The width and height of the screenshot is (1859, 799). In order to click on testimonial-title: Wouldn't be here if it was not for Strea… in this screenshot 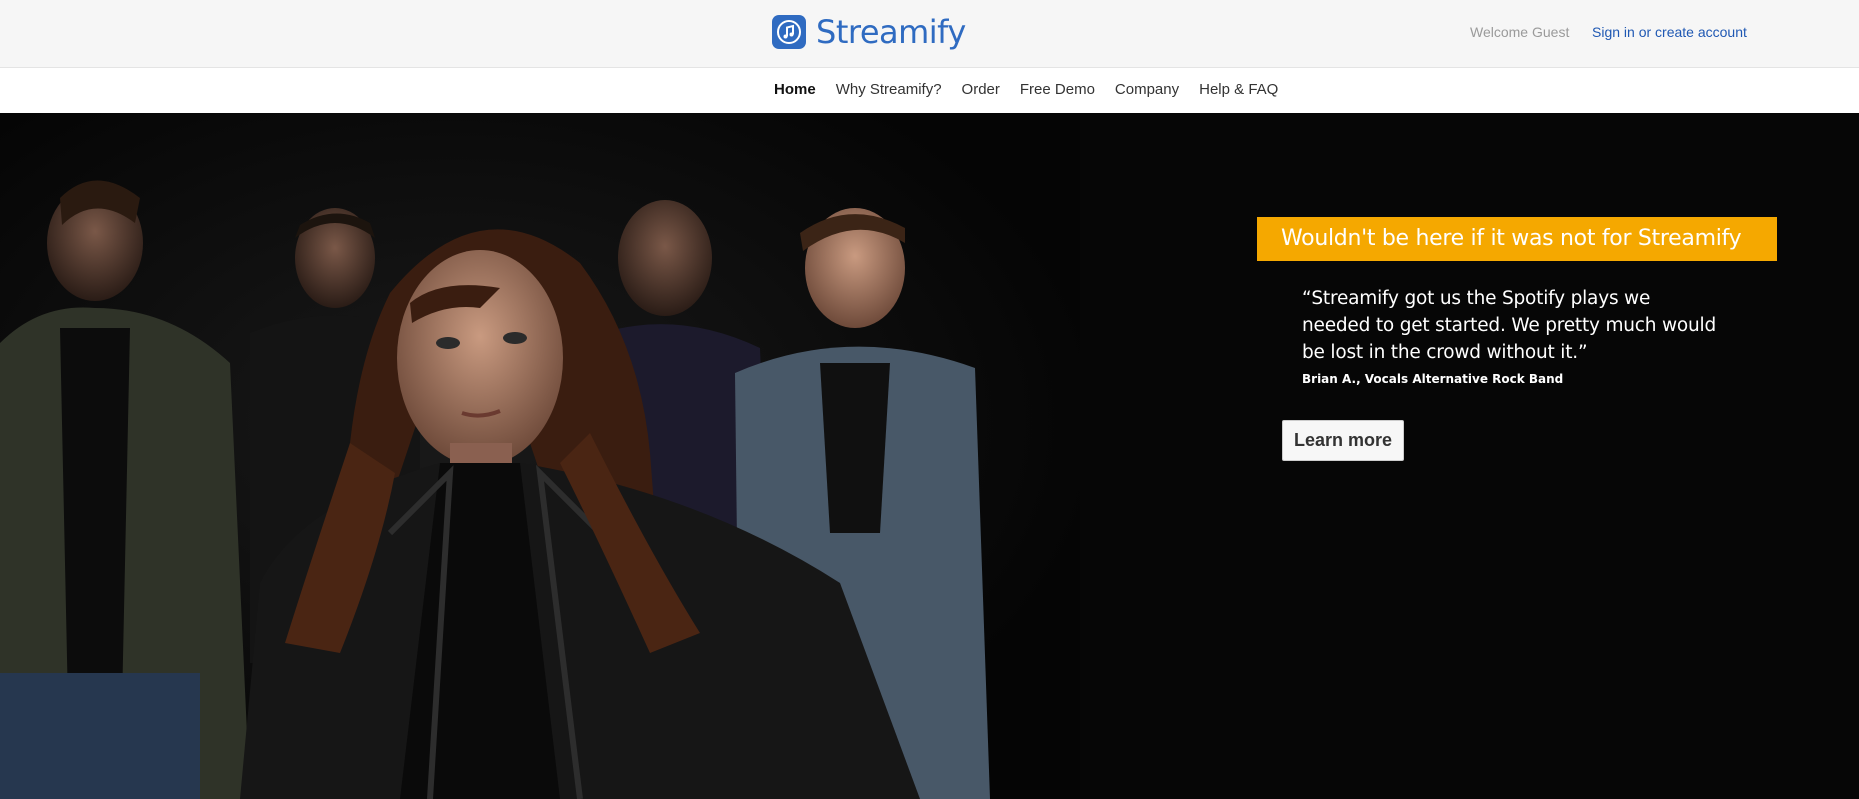, I will do `click(1511, 238)`.